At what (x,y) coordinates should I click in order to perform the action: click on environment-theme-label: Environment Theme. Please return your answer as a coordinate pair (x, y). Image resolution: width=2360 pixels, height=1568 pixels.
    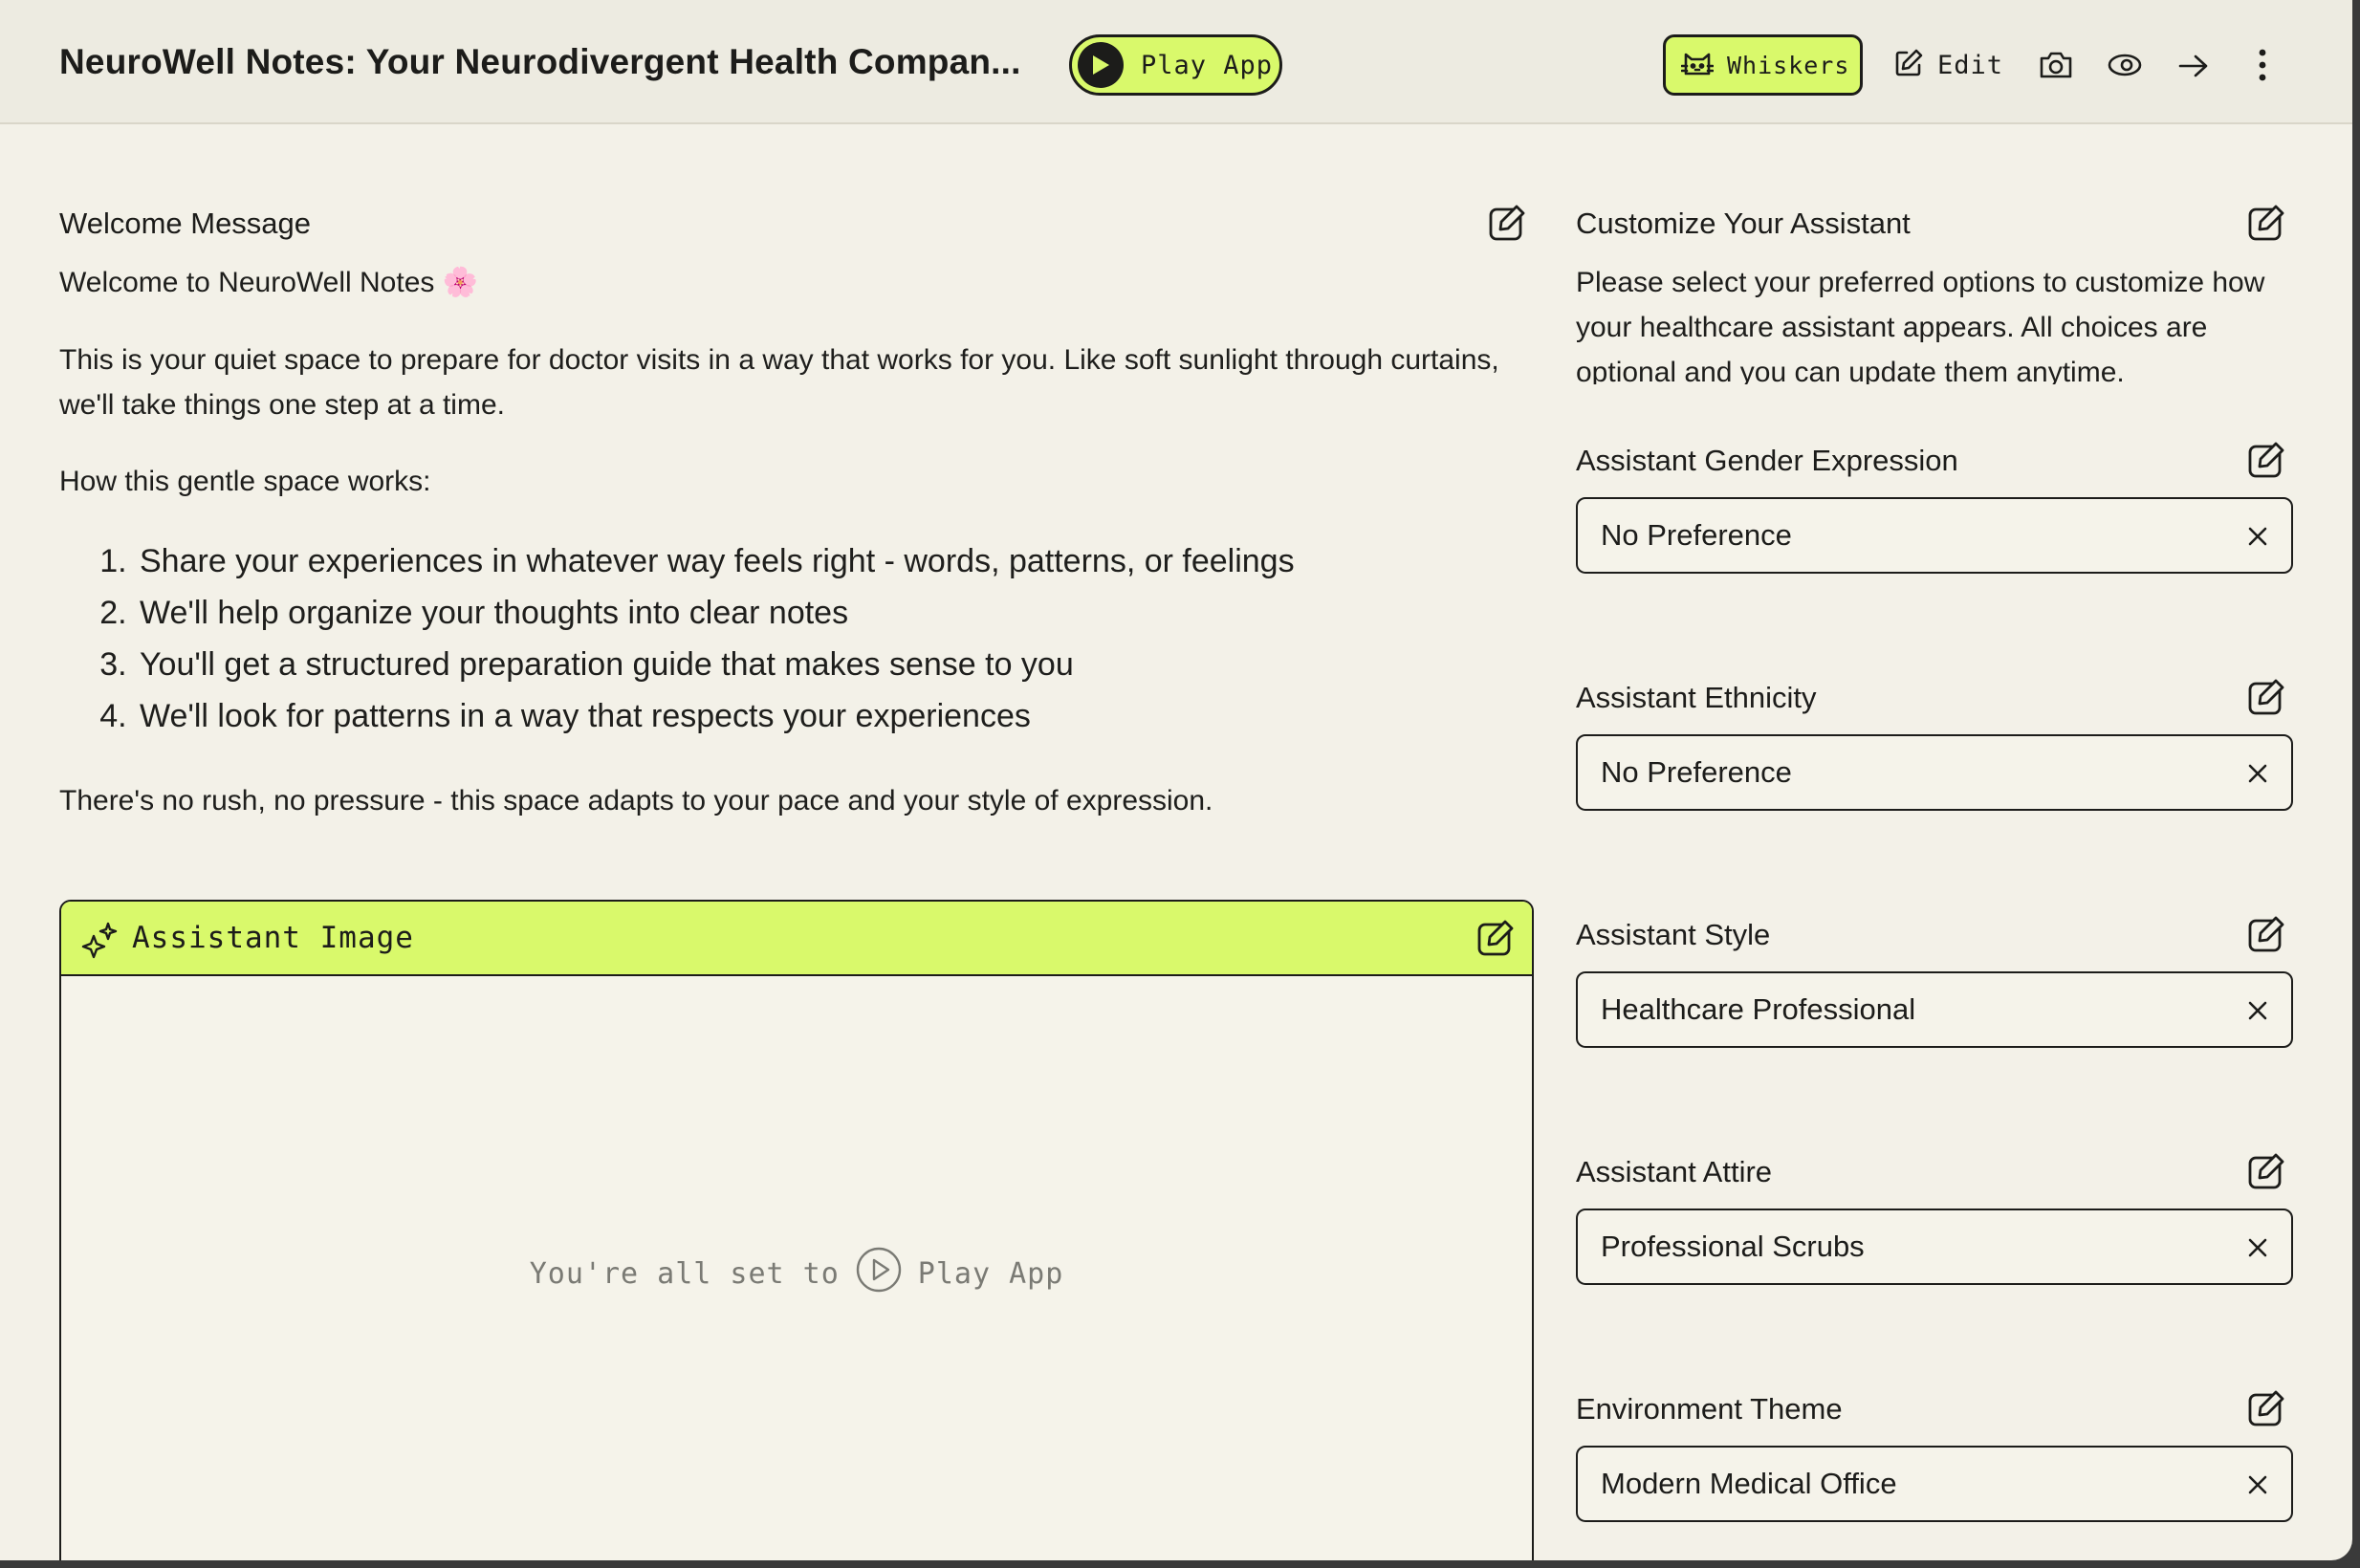
    Looking at the image, I should click on (1709, 1409).